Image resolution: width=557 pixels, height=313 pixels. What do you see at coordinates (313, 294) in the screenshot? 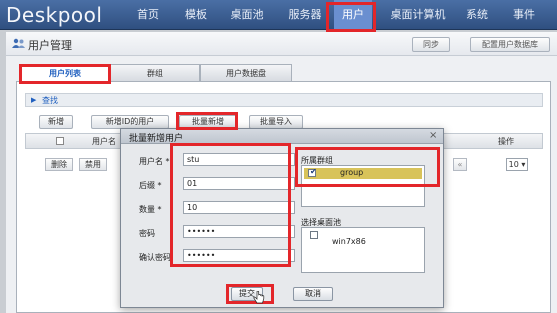
I see `cancel-button: 取消` at bounding box center [313, 294].